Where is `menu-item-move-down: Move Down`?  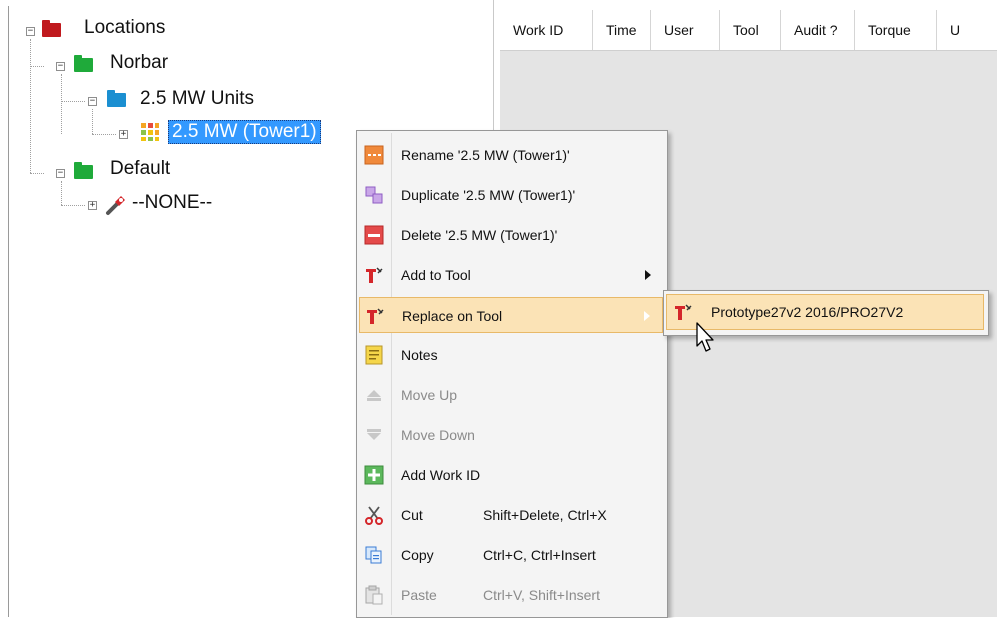 menu-item-move-down: Move Down is located at coordinates (511, 435).